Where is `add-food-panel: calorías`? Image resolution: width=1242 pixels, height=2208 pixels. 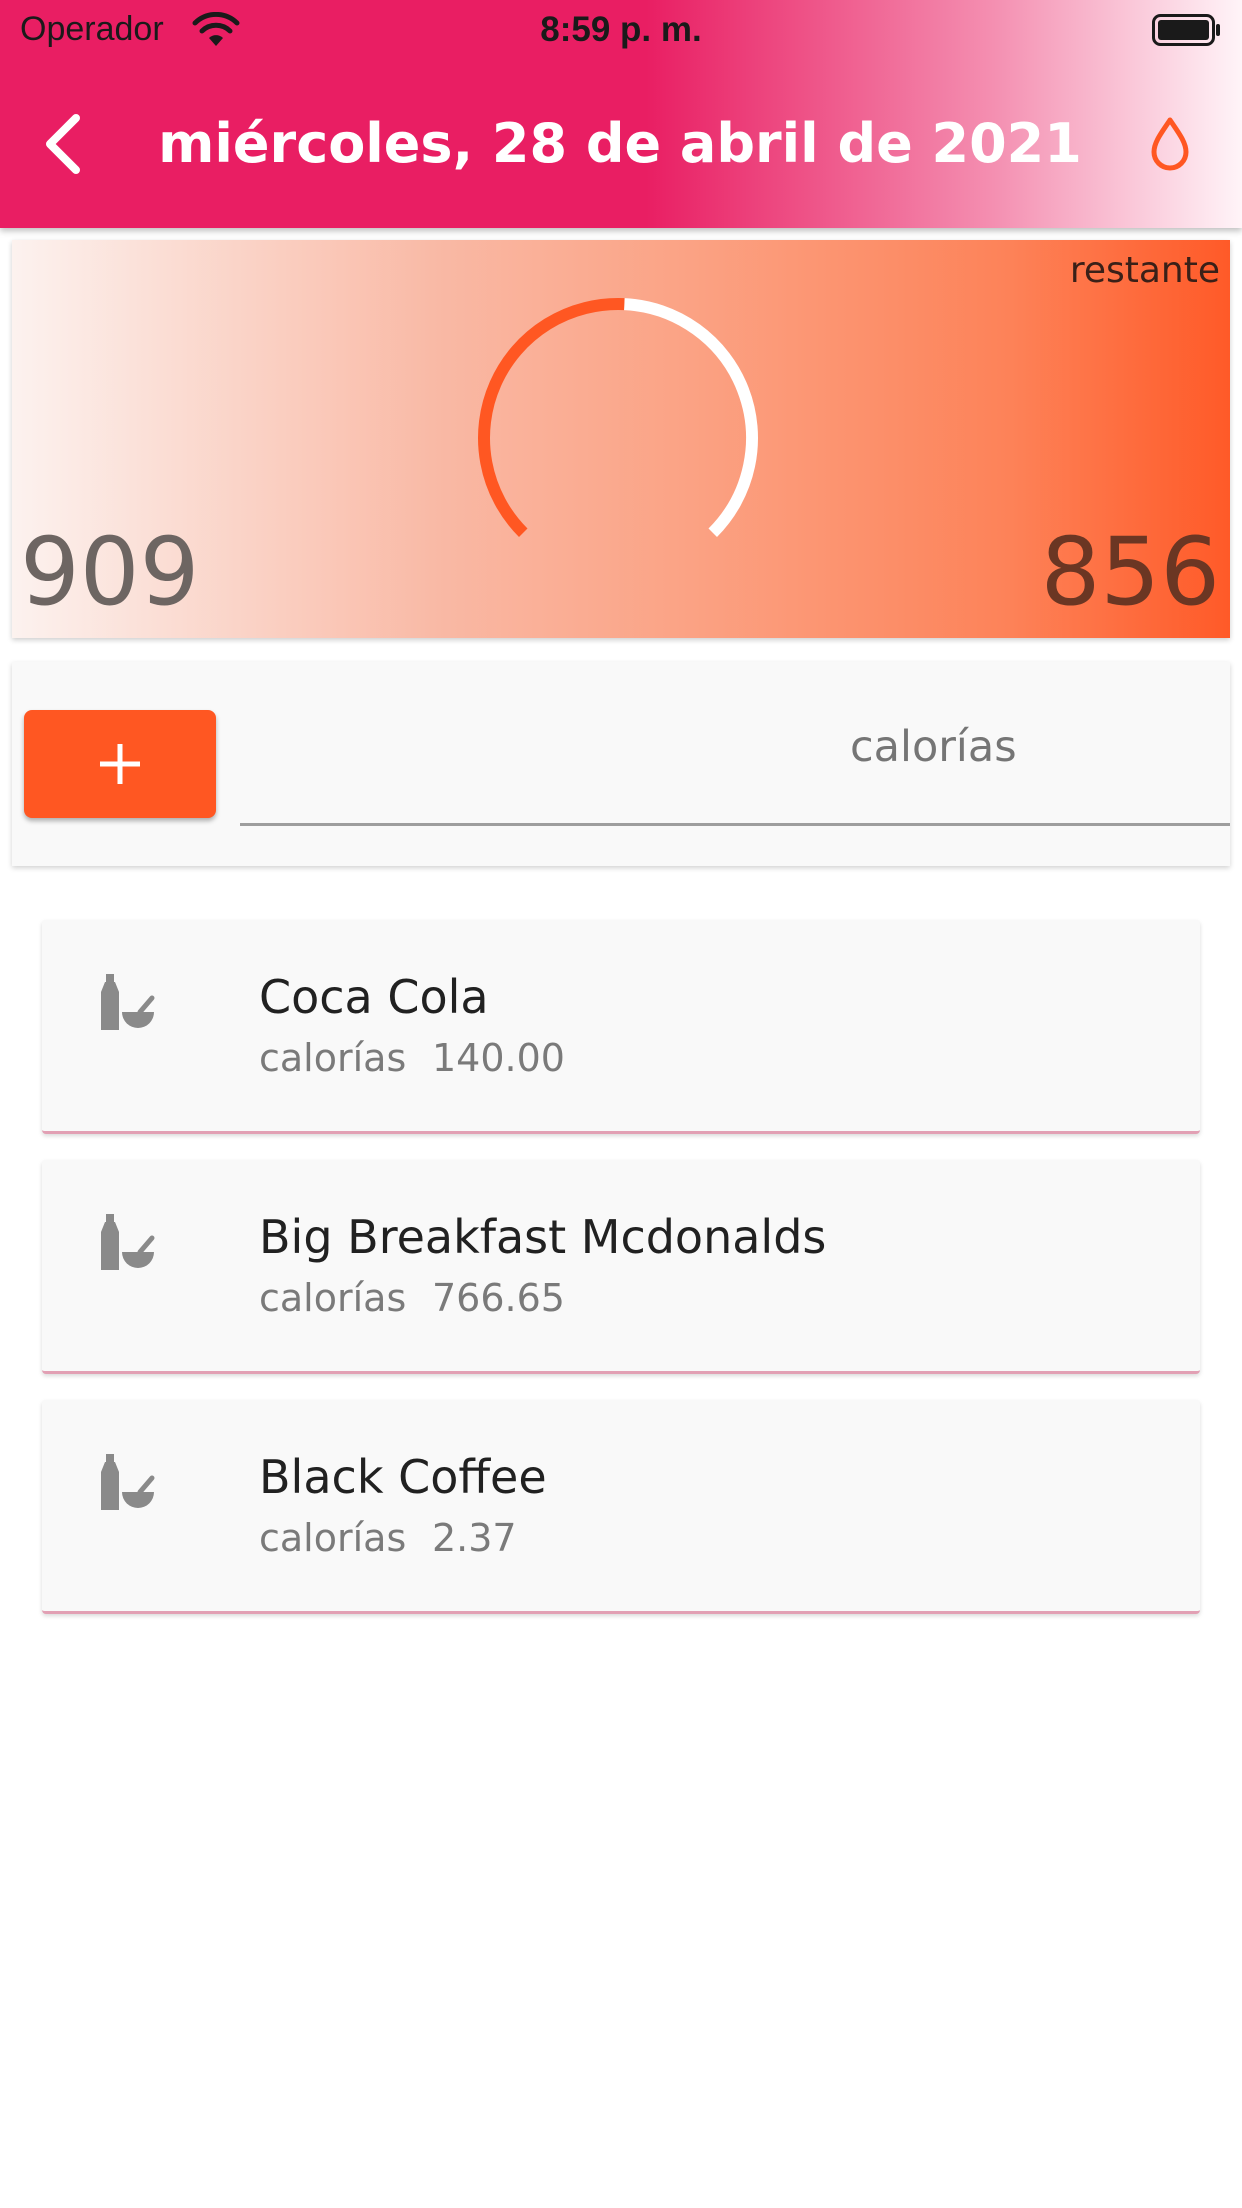 add-food-panel: calorías is located at coordinates (621, 764).